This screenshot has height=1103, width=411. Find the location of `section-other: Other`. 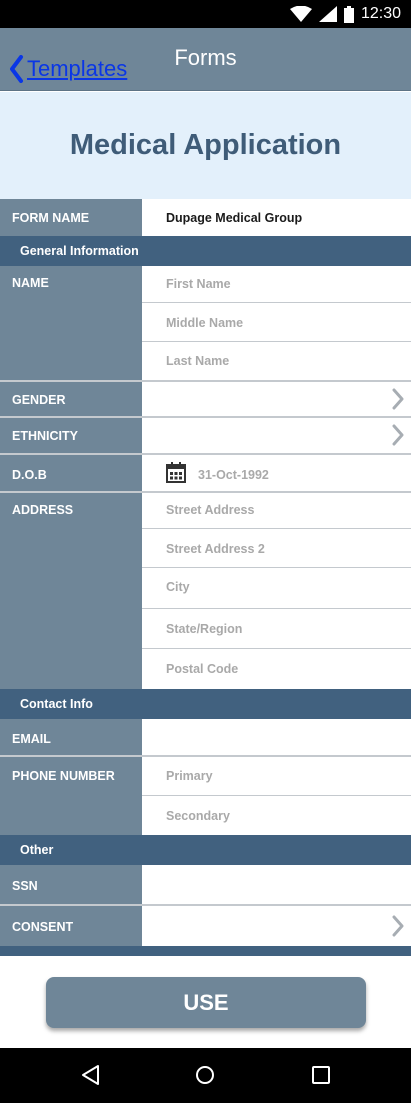

section-other: Other is located at coordinates (205, 850).